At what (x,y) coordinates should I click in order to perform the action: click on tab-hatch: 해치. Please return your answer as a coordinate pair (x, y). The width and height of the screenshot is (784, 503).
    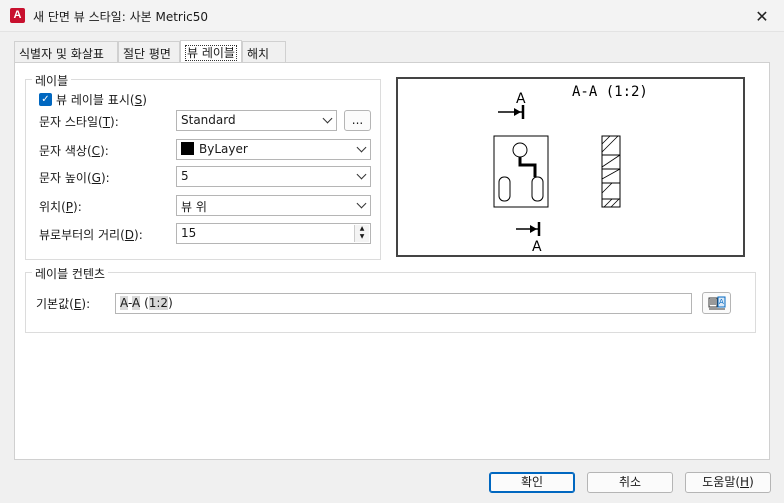
    Looking at the image, I should click on (264, 51).